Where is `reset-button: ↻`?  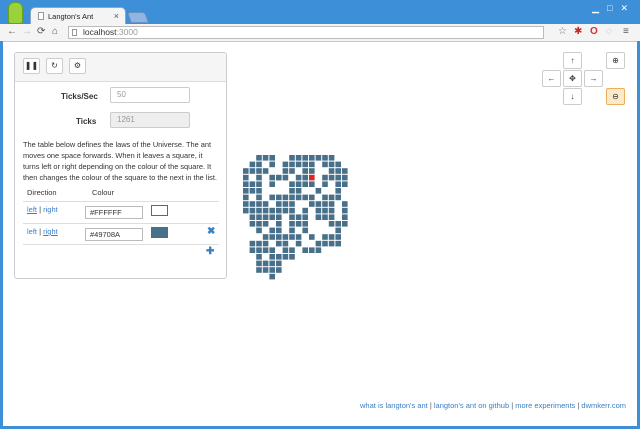 reset-button: ↻ is located at coordinates (54, 66).